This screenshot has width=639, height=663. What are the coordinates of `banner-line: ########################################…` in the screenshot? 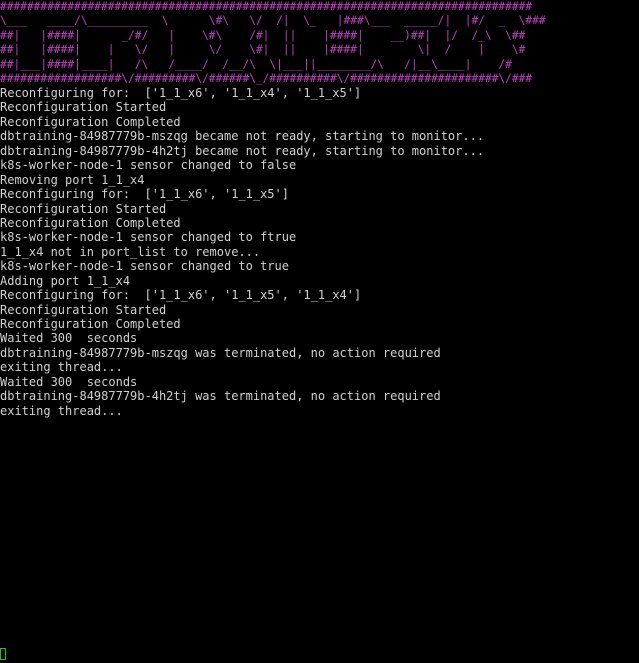 It's located at (266, 6).